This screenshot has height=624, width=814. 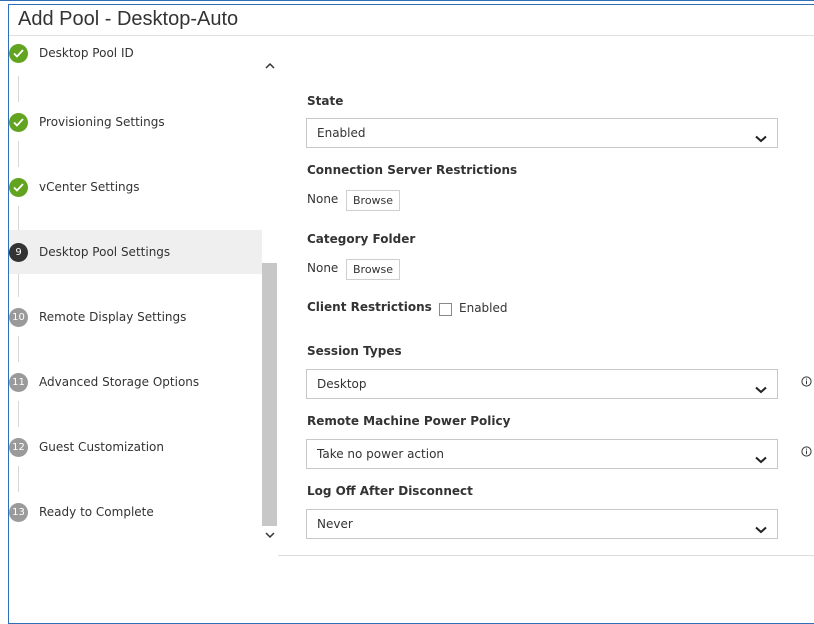 What do you see at coordinates (113, 317) in the screenshot?
I see `wizard-step-label: Remote Display Settings` at bounding box center [113, 317].